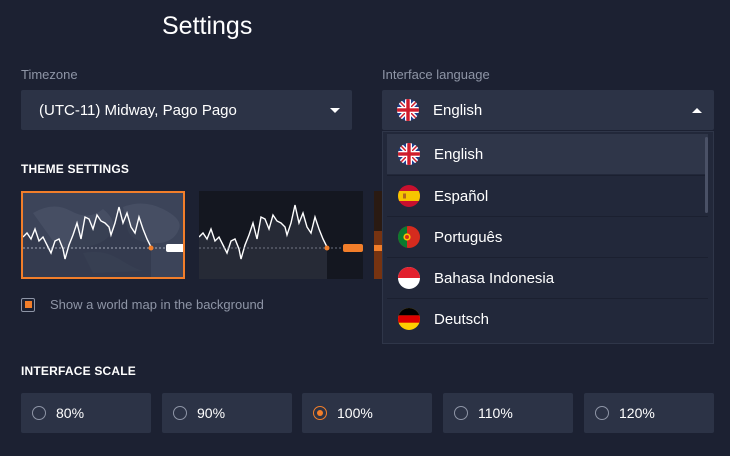 The height and width of the screenshot is (456, 730). Describe the element at coordinates (207, 26) in the screenshot. I see `page-title: Settings` at that location.